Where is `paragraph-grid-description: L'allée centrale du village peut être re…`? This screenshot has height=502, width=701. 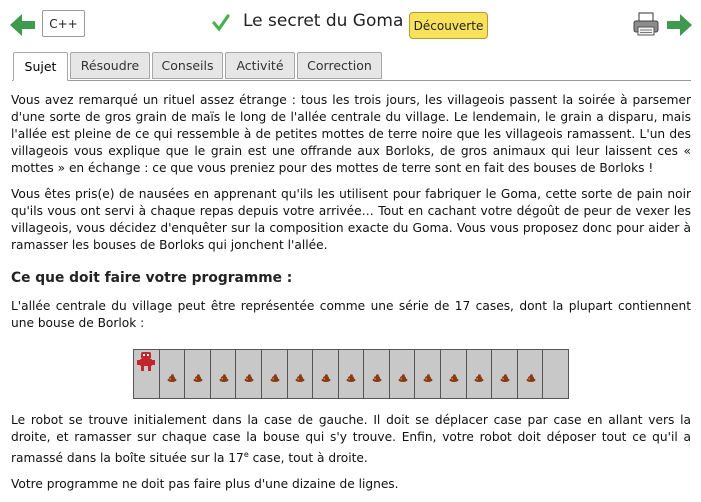
paragraph-grid-description: L'allée centrale du village peut être re… is located at coordinates (351, 314).